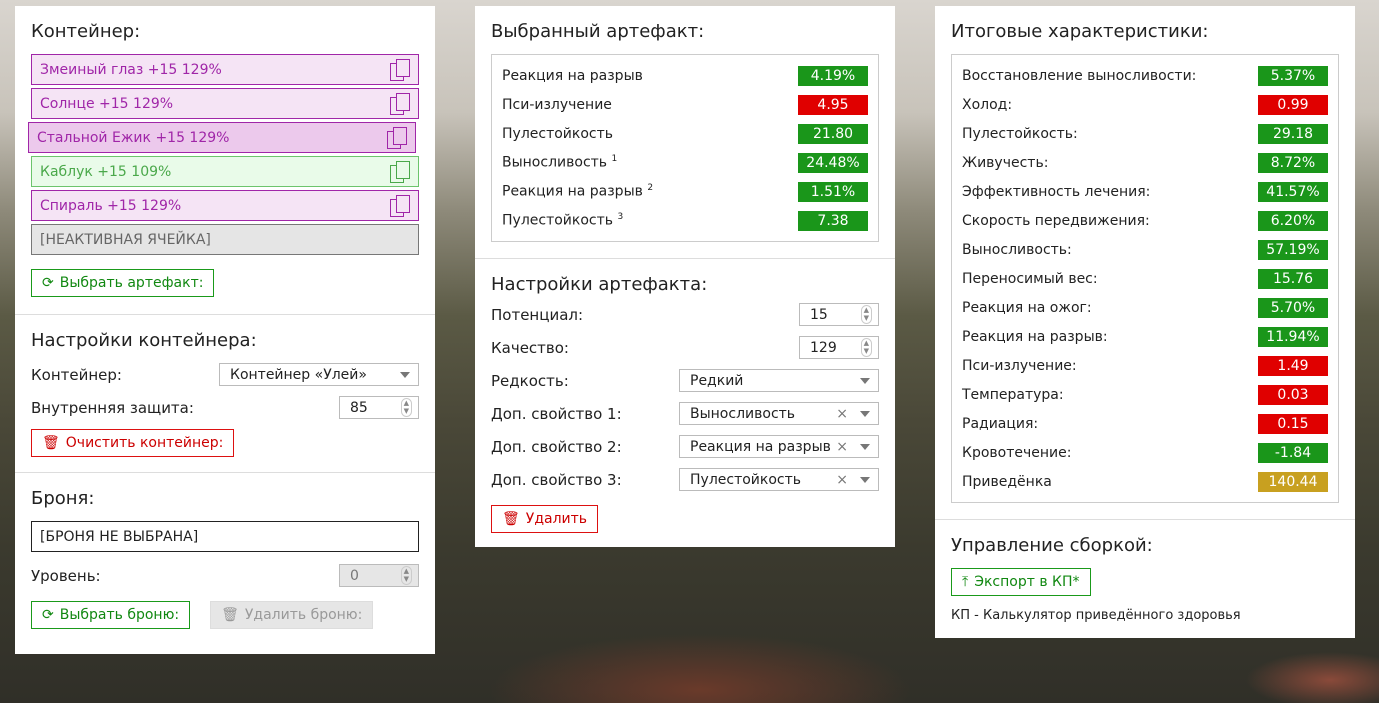 This screenshot has width=1379, height=703. What do you see at coordinates (144, 340) in the screenshot?
I see `container-settings-title: Настройки контейнера:` at bounding box center [144, 340].